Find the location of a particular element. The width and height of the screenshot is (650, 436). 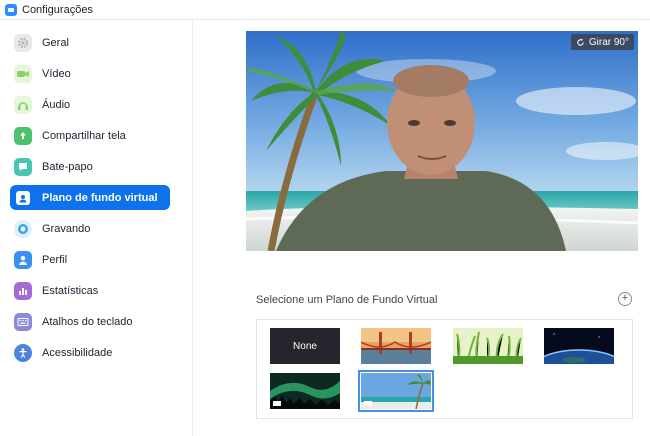

sidebar-item-accessibility: Acessibilidade is located at coordinates (90, 352).